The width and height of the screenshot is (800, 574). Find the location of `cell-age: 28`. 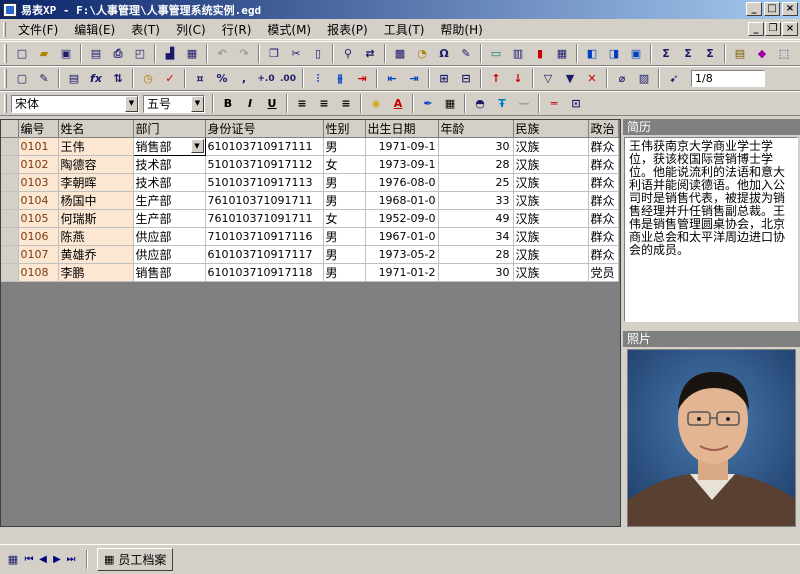

cell-age: 28 is located at coordinates (476, 254).